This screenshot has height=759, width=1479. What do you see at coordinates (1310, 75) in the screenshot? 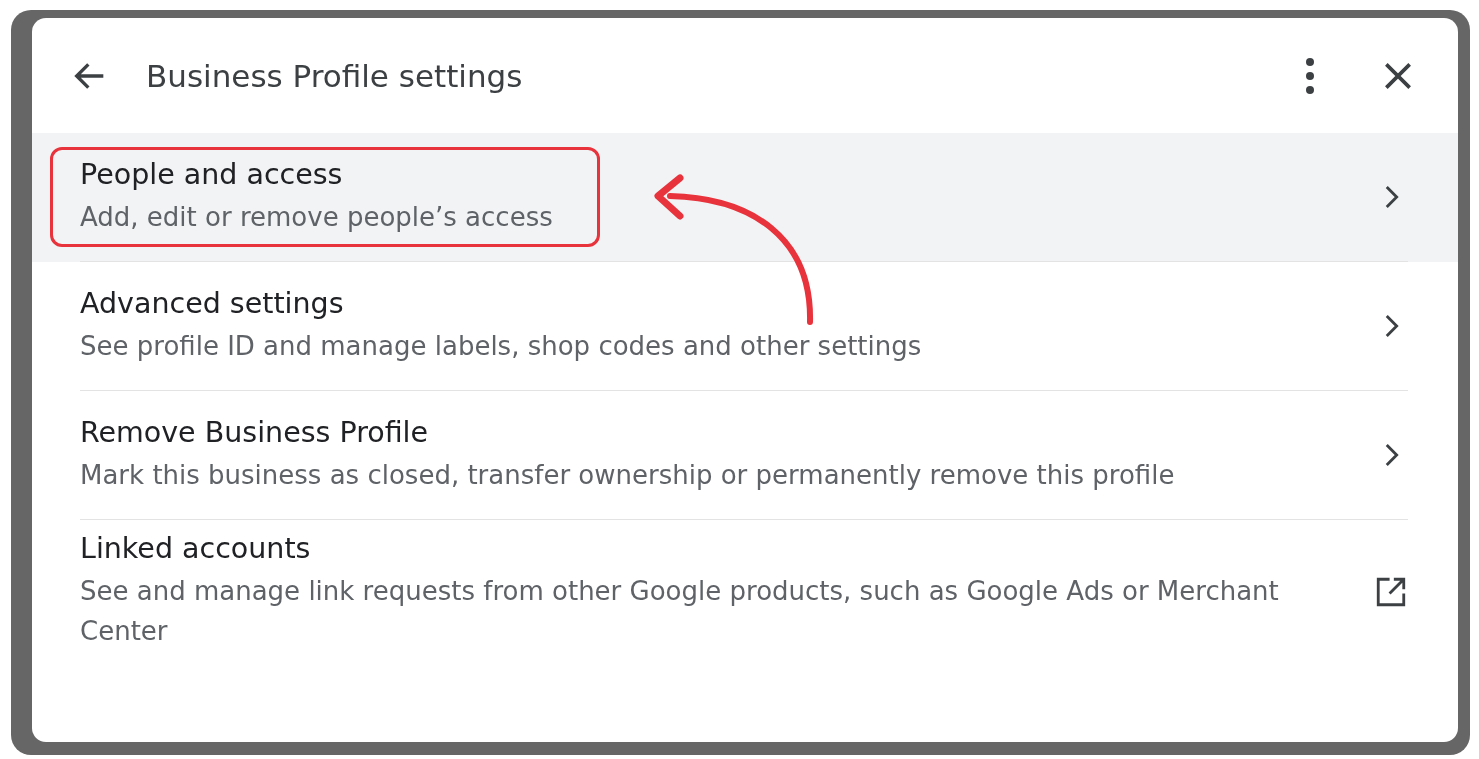
I see `more-vertical-icon` at bounding box center [1310, 75].